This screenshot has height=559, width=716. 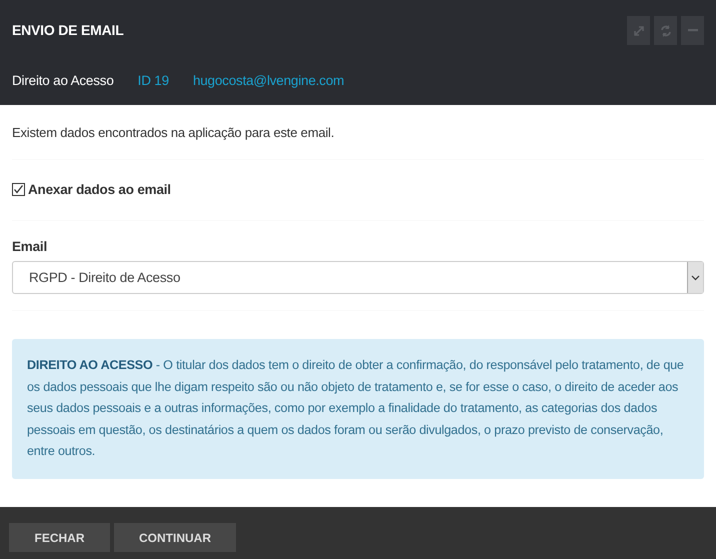 What do you see at coordinates (59, 537) in the screenshot?
I see `close-button: FECHAR` at bounding box center [59, 537].